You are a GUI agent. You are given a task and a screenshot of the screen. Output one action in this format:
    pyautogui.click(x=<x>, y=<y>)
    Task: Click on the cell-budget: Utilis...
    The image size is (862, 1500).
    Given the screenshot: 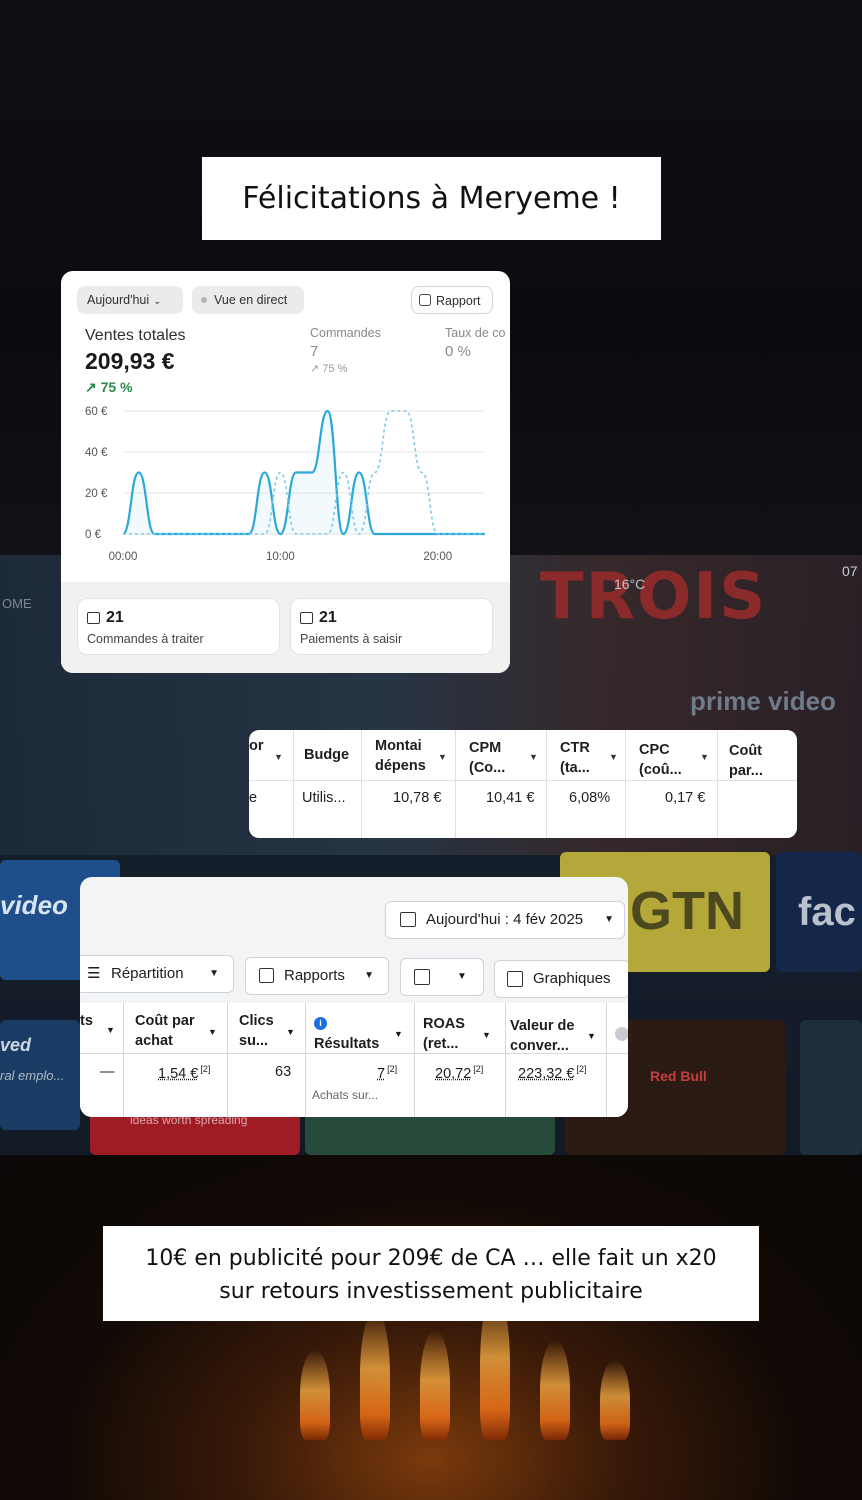 What is the action you would take?
    pyautogui.click(x=324, y=798)
    